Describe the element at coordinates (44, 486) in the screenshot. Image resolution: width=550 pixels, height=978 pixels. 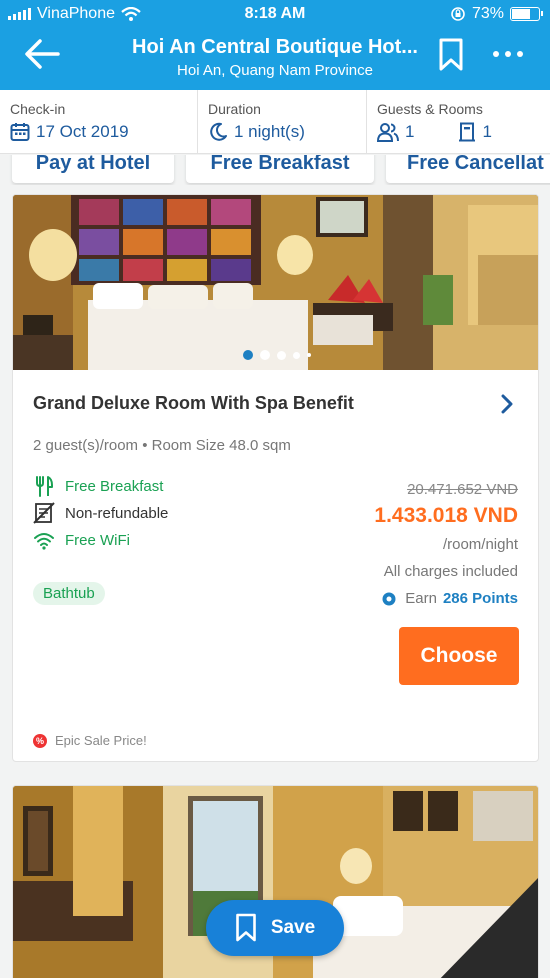
I see `cutlery-icon` at that location.